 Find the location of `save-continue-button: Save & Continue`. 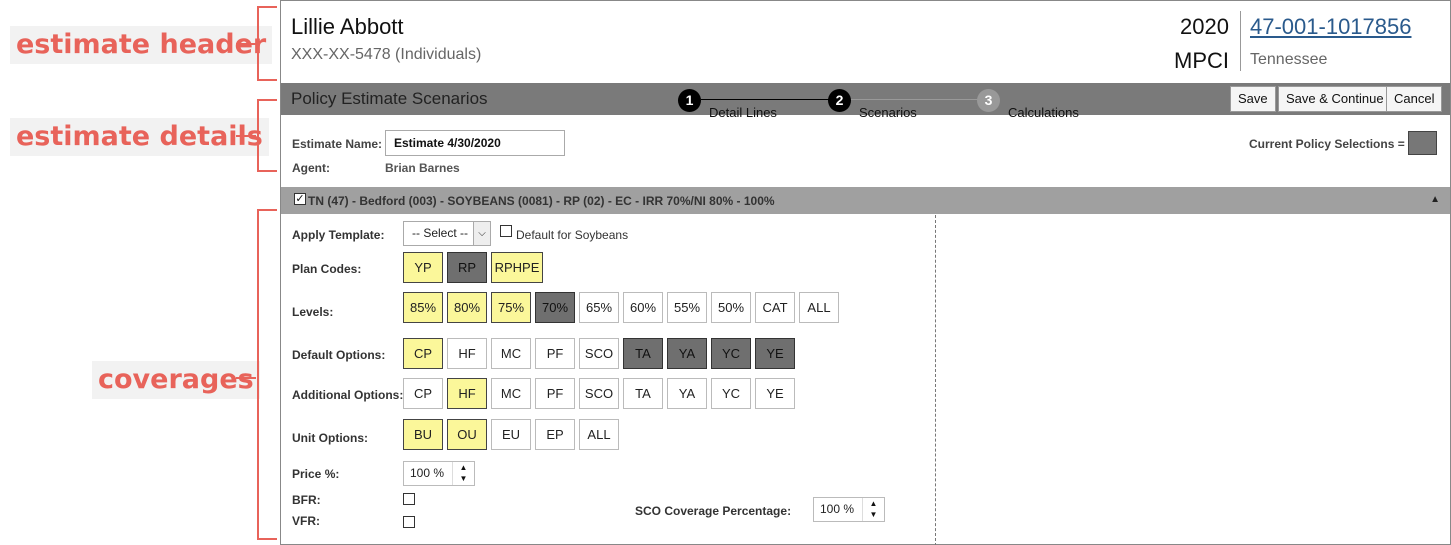

save-continue-button: Save & Continue is located at coordinates (1335, 99).